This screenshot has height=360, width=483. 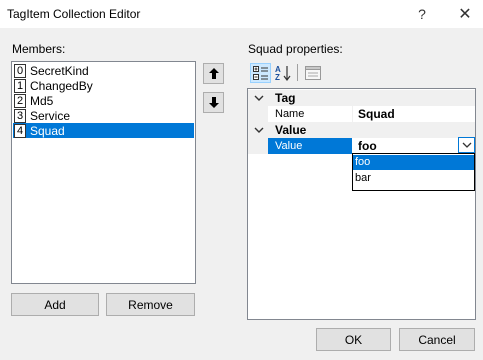 I want to click on property-row-value: Value foo, so click(x=361, y=146).